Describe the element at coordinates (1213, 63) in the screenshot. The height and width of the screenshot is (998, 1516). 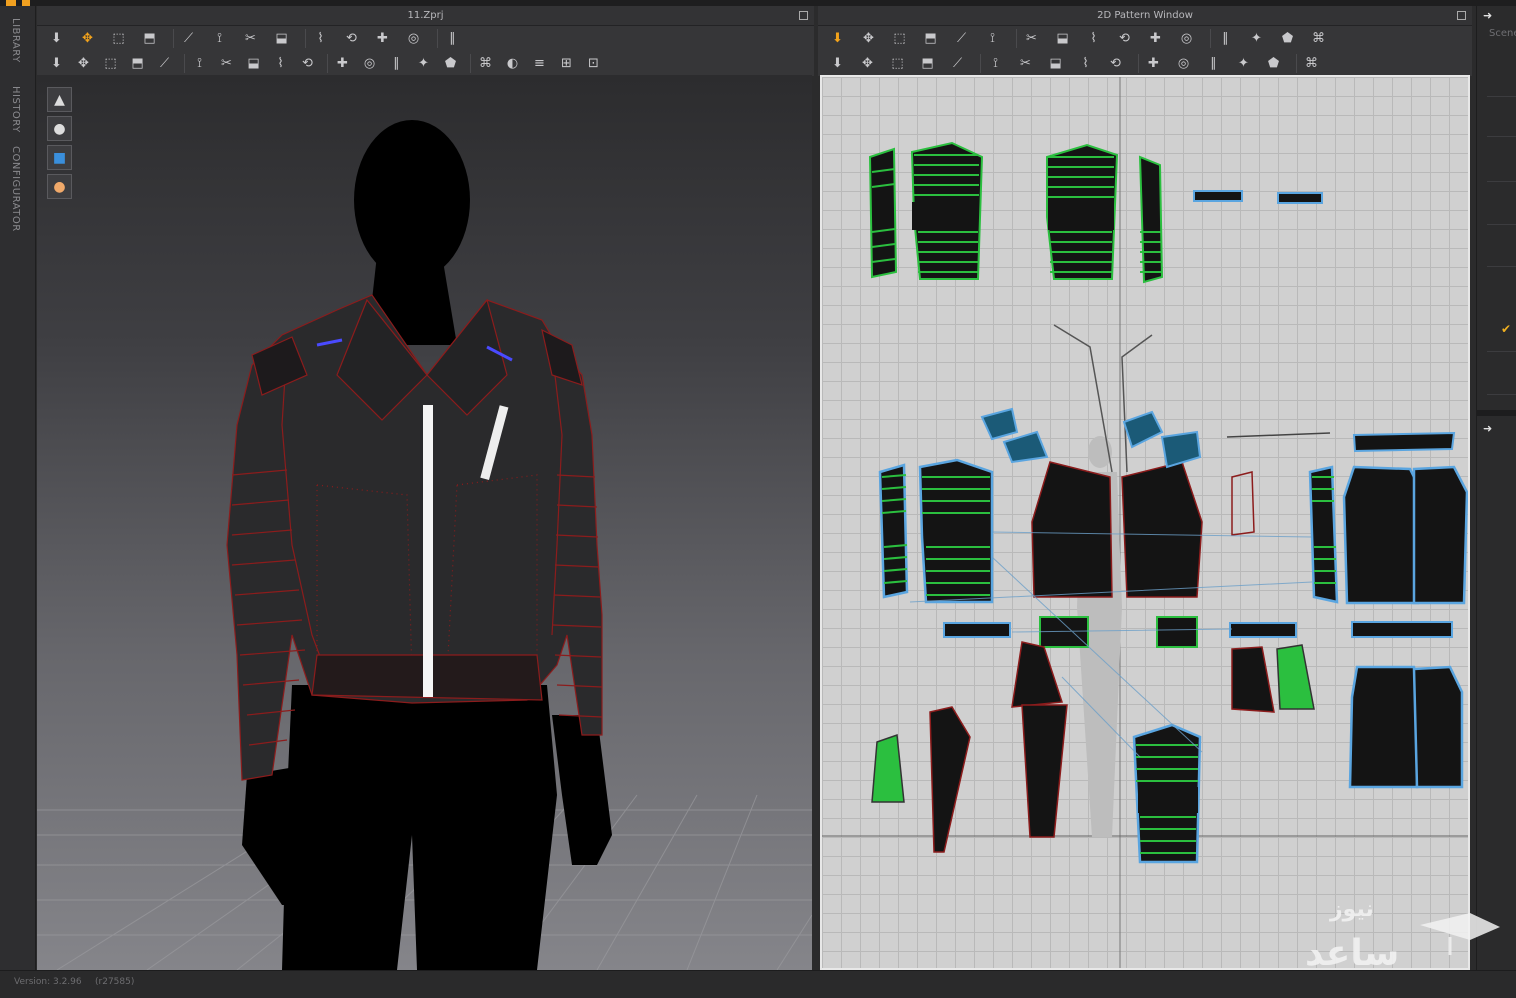
I see `wave-stitch-icon: ∥` at that location.